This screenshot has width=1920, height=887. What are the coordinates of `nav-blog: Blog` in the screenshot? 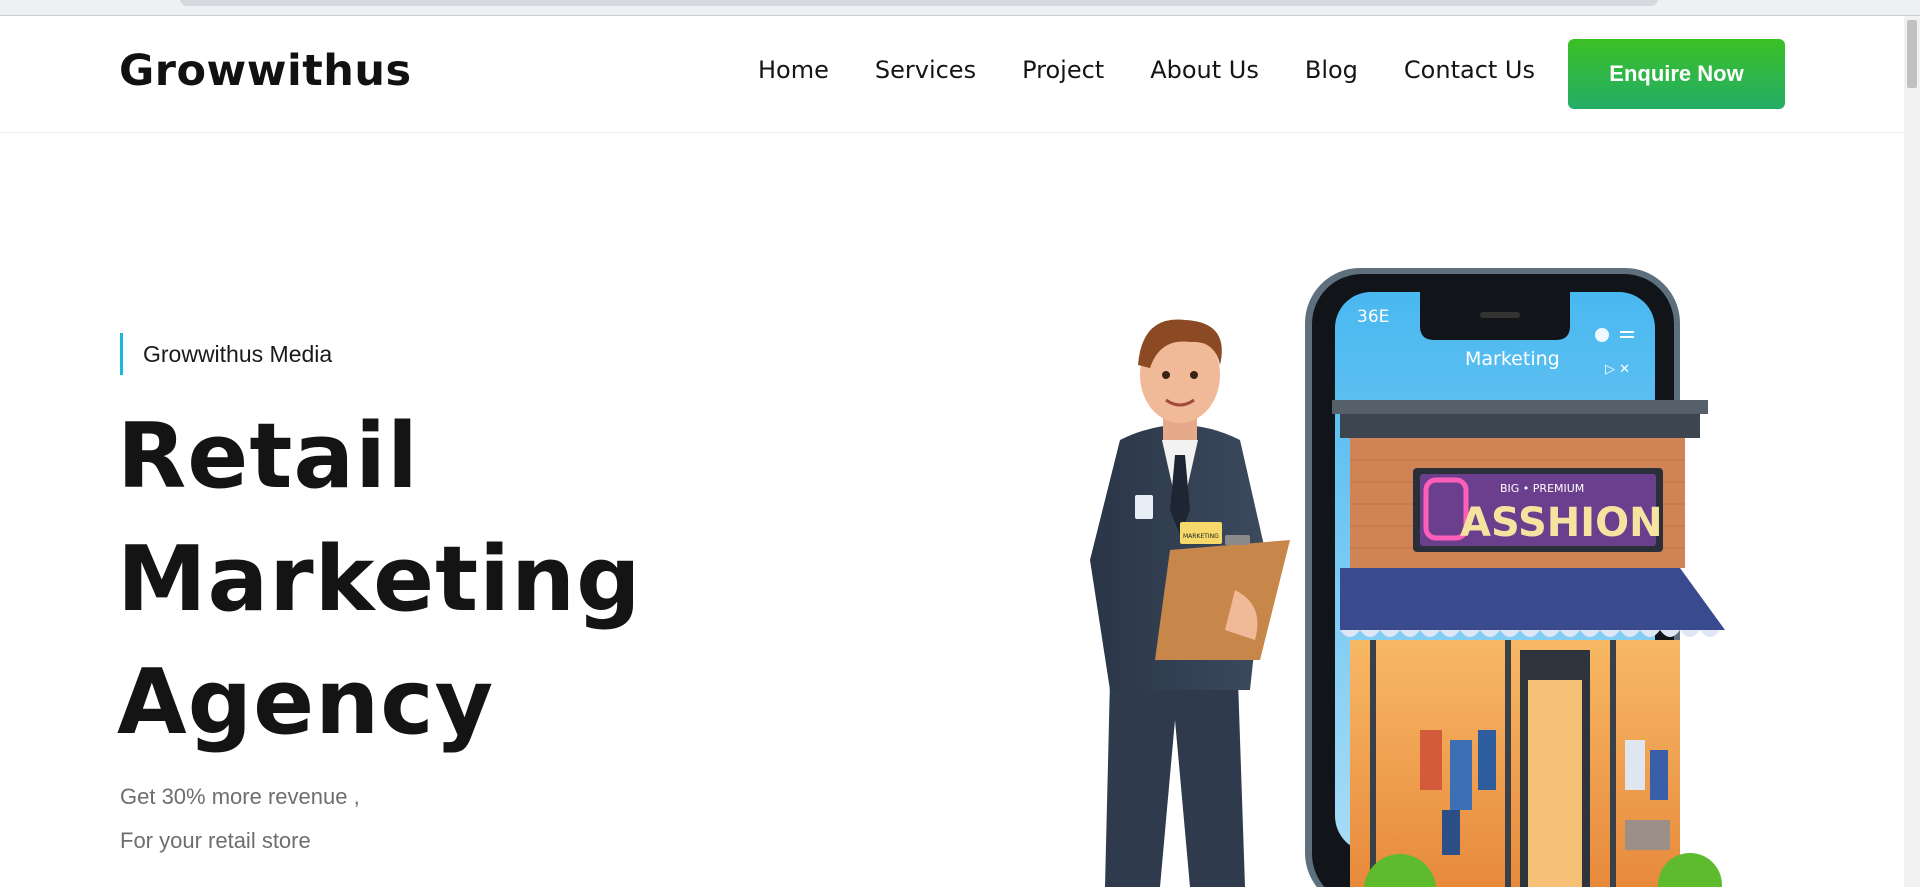 It's located at (1331, 70).